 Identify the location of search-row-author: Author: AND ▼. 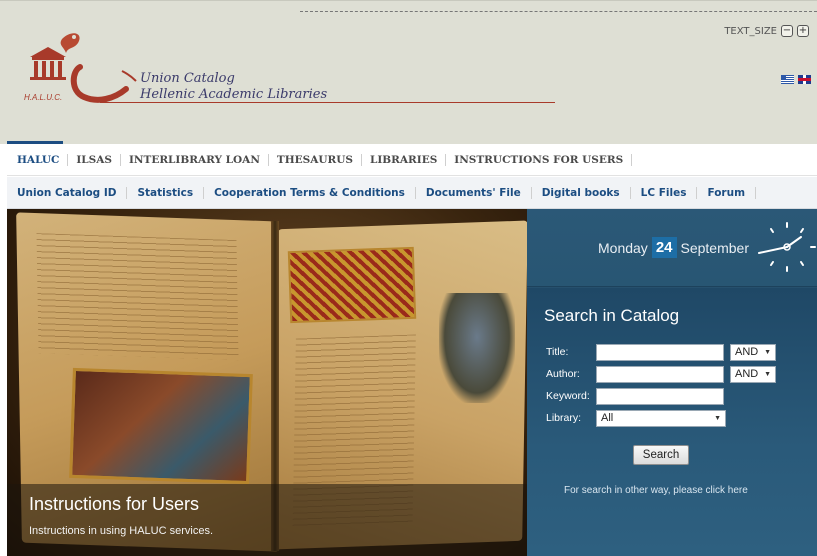
(661, 374).